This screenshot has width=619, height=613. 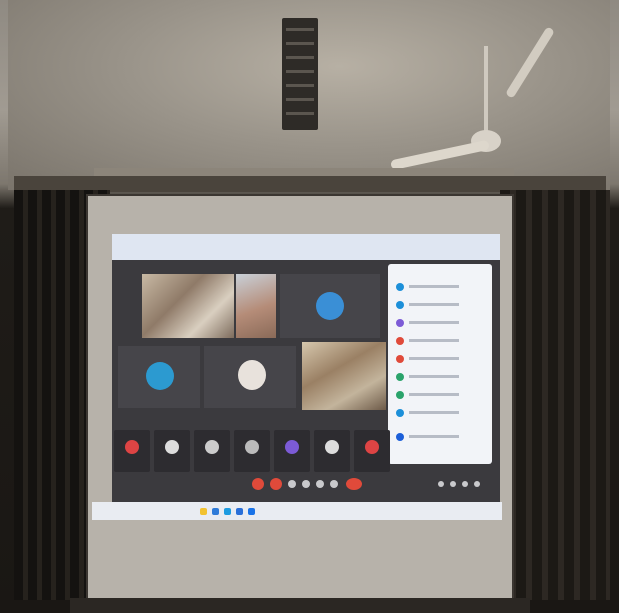 What do you see at coordinates (203, 511) in the screenshot?
I see `folder-icon` at bounding box center [203, 511].